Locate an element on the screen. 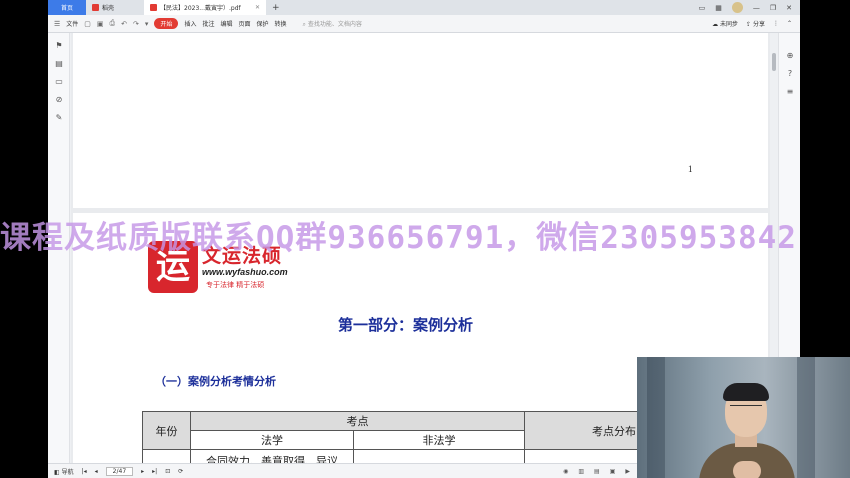  pdf-icon is located at coordinates (153, 7).